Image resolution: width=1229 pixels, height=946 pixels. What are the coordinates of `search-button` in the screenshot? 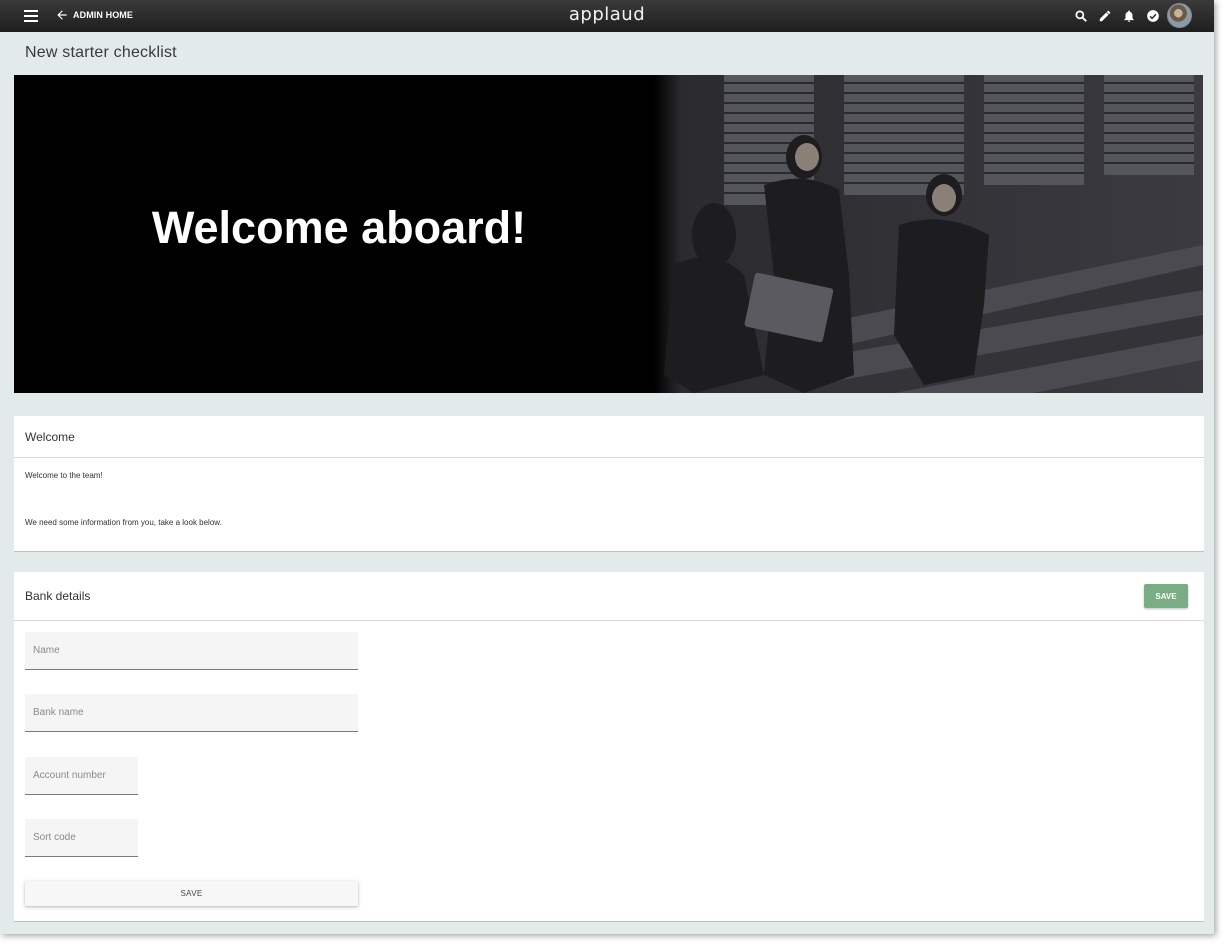 It's located at (1081, 16).